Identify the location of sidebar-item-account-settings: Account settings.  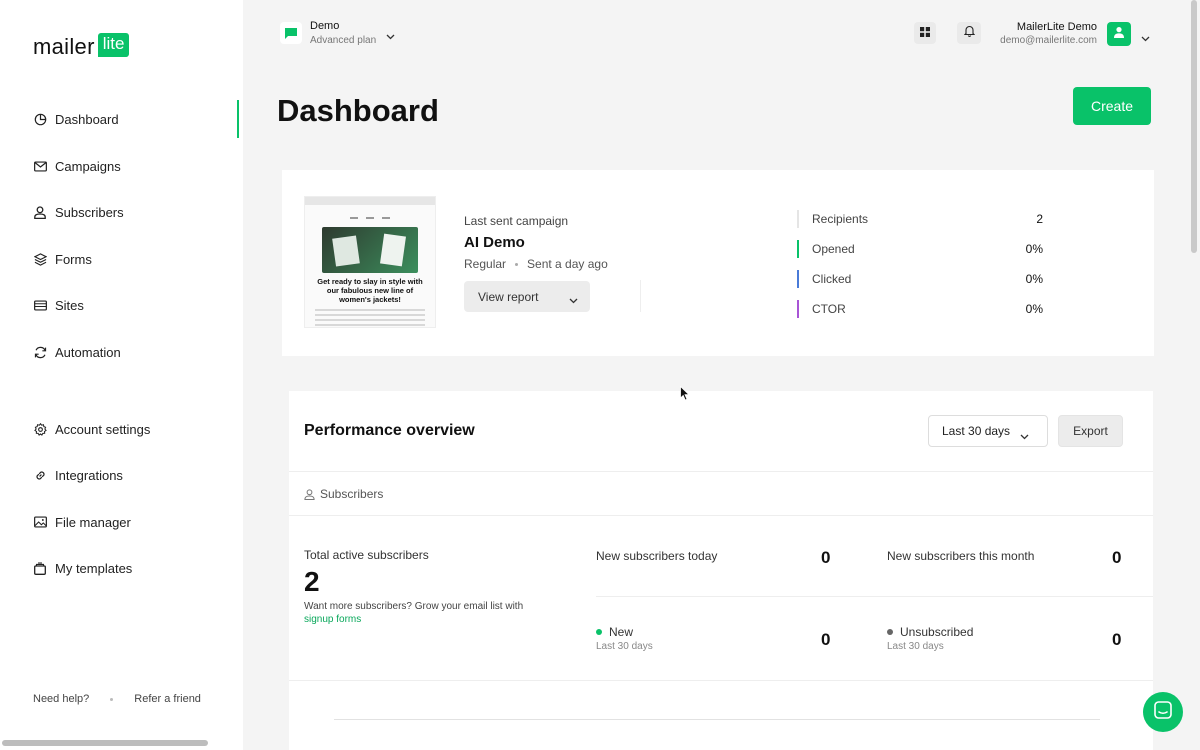
(121, 429).